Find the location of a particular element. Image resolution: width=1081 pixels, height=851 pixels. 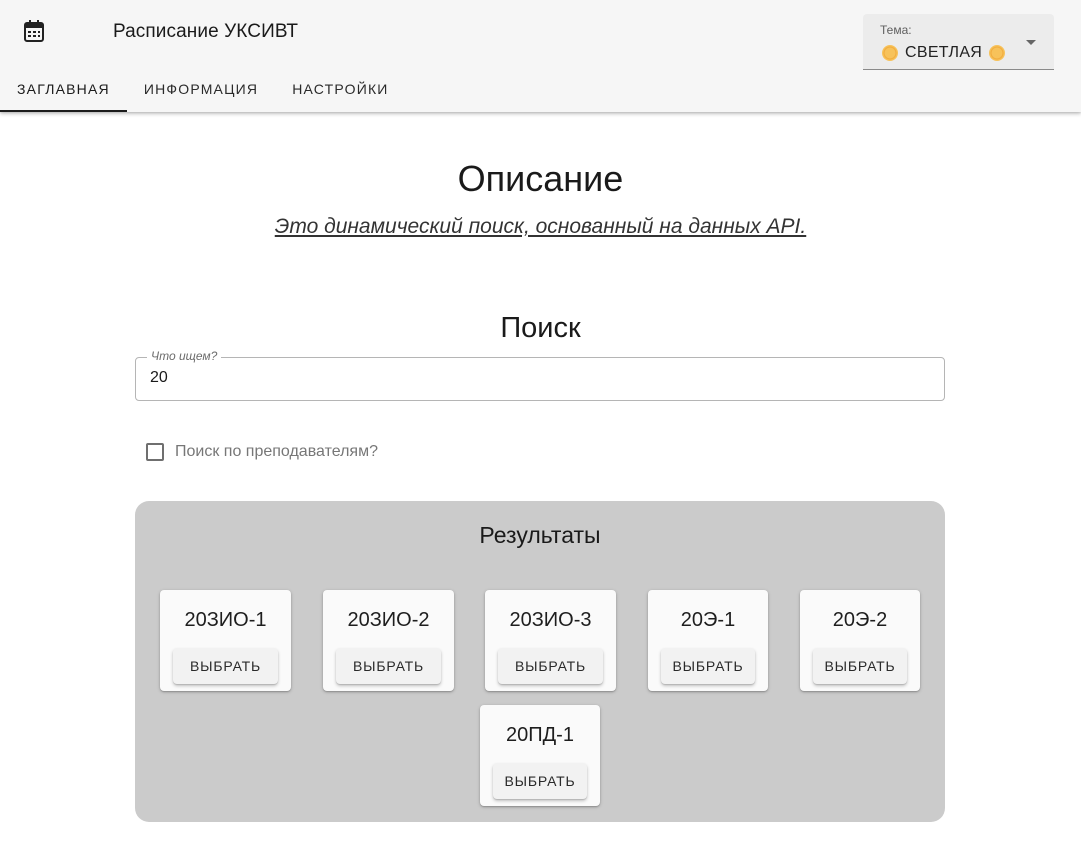

nav-tabs: Заглавная Информация Настройки is located at coordinates (203, 89).